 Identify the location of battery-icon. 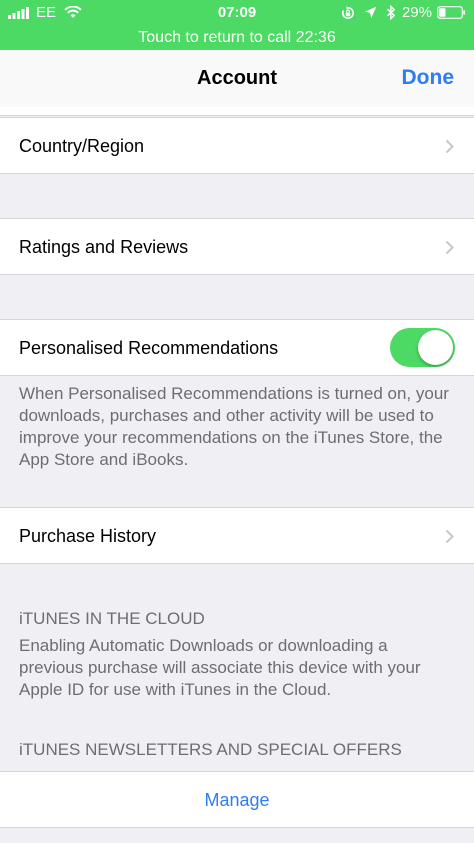
(451, 12).